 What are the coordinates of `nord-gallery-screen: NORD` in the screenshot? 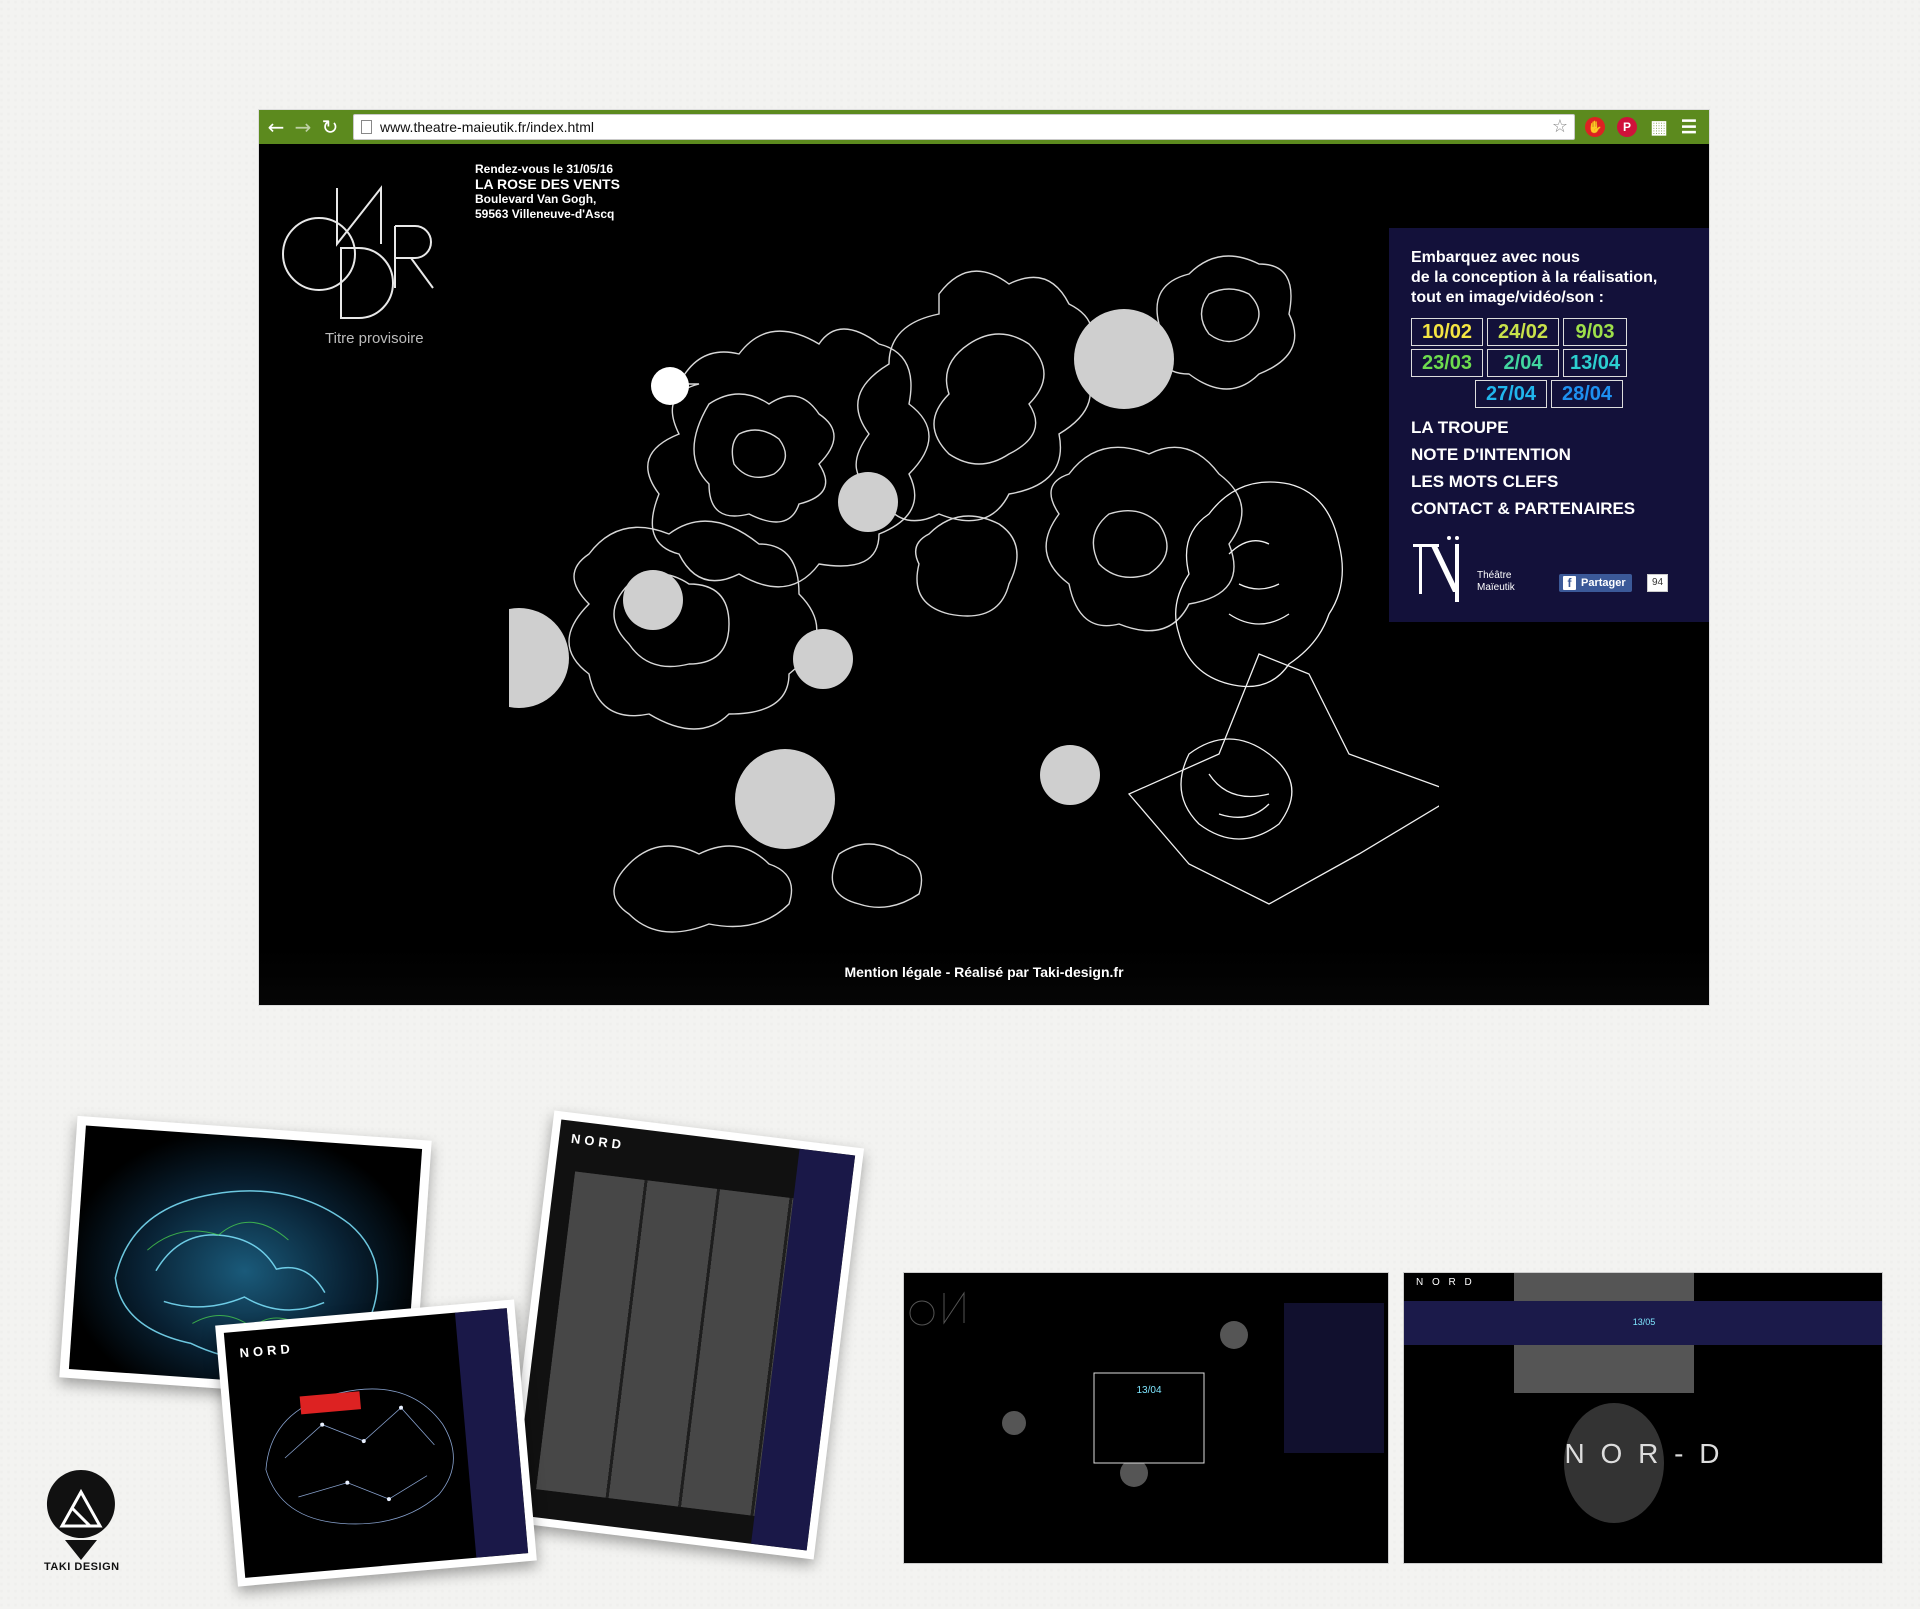 It's located at (684, 1335).